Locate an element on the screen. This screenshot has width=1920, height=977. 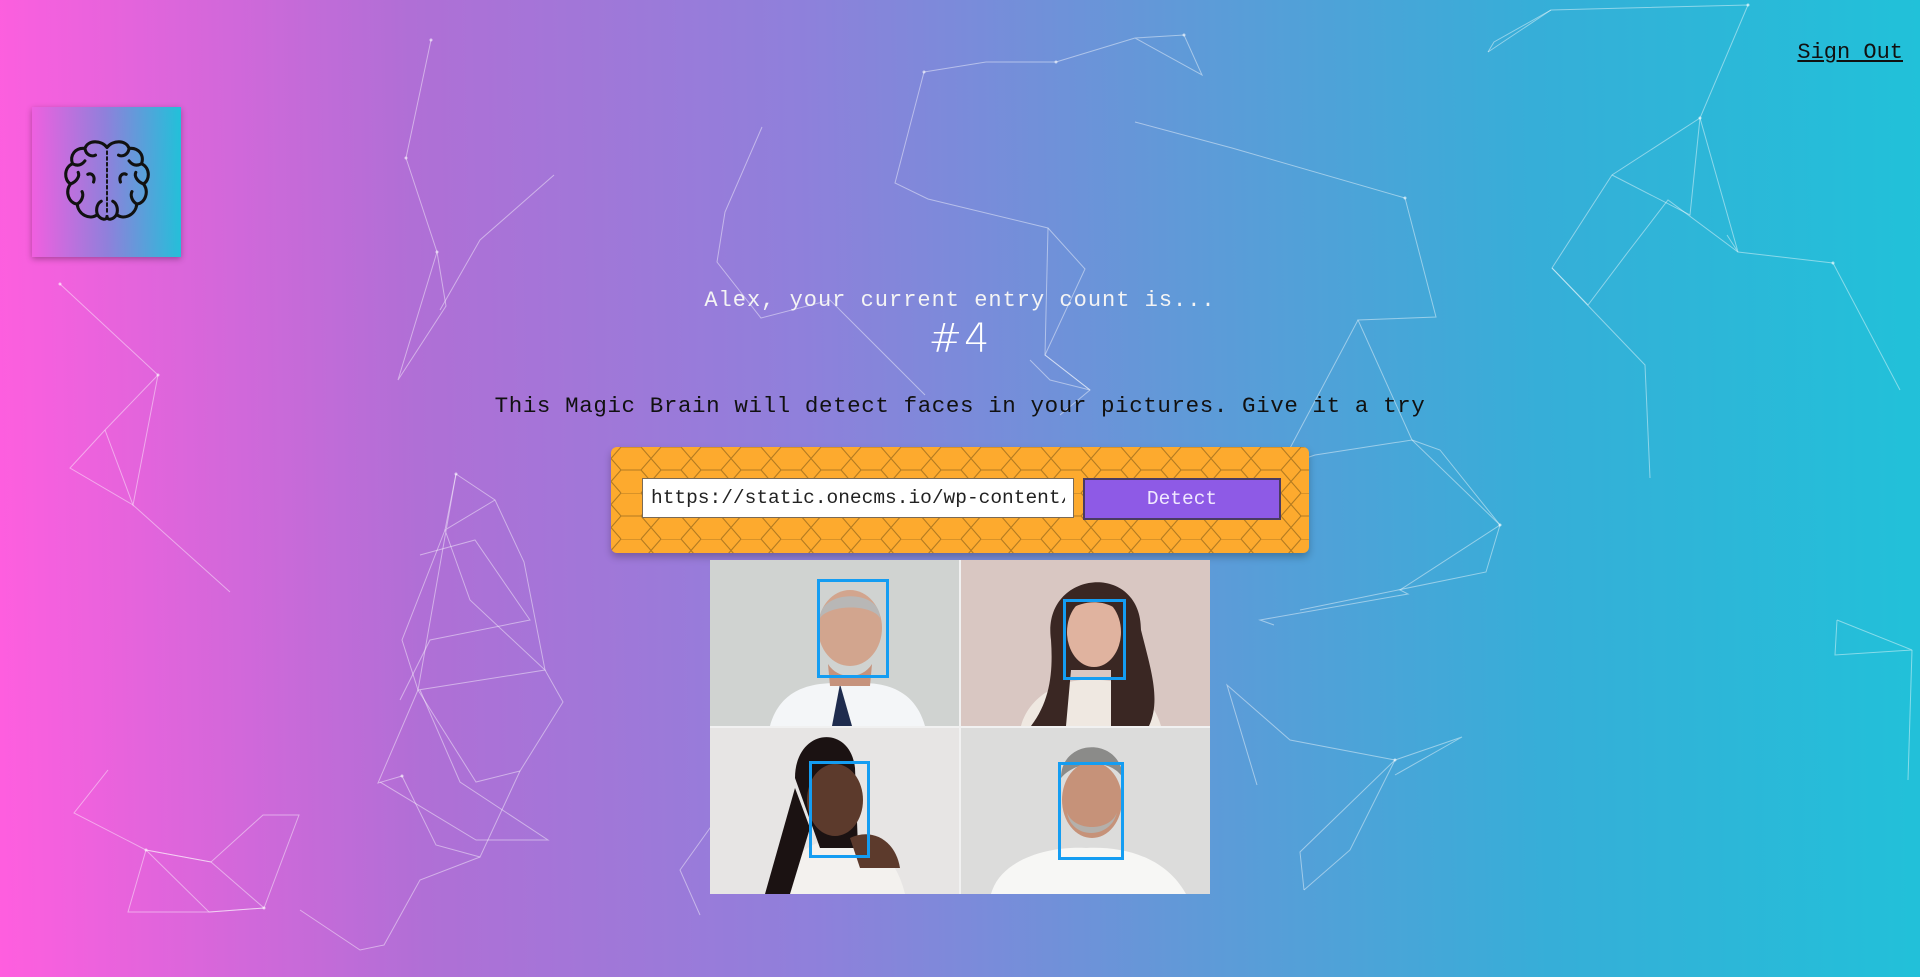
sign-out-link: Sign Out is located at coordinates (1850, 52).